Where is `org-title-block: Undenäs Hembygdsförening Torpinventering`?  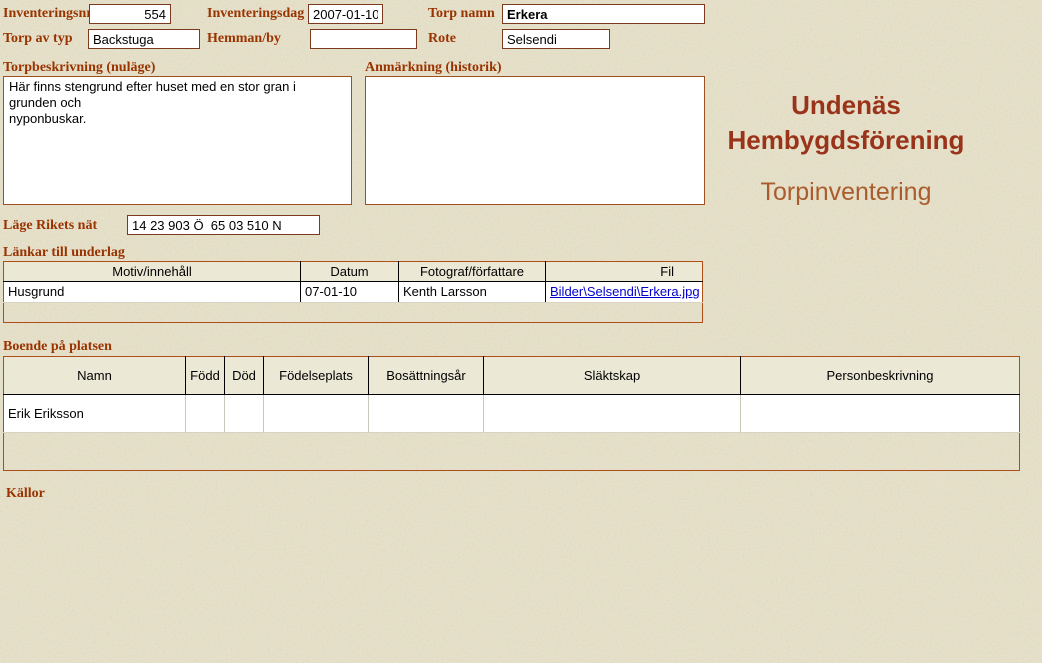
org-title-block: Undenäs Hembygdsförening Torpinventering is located at coordinates (846, 147).